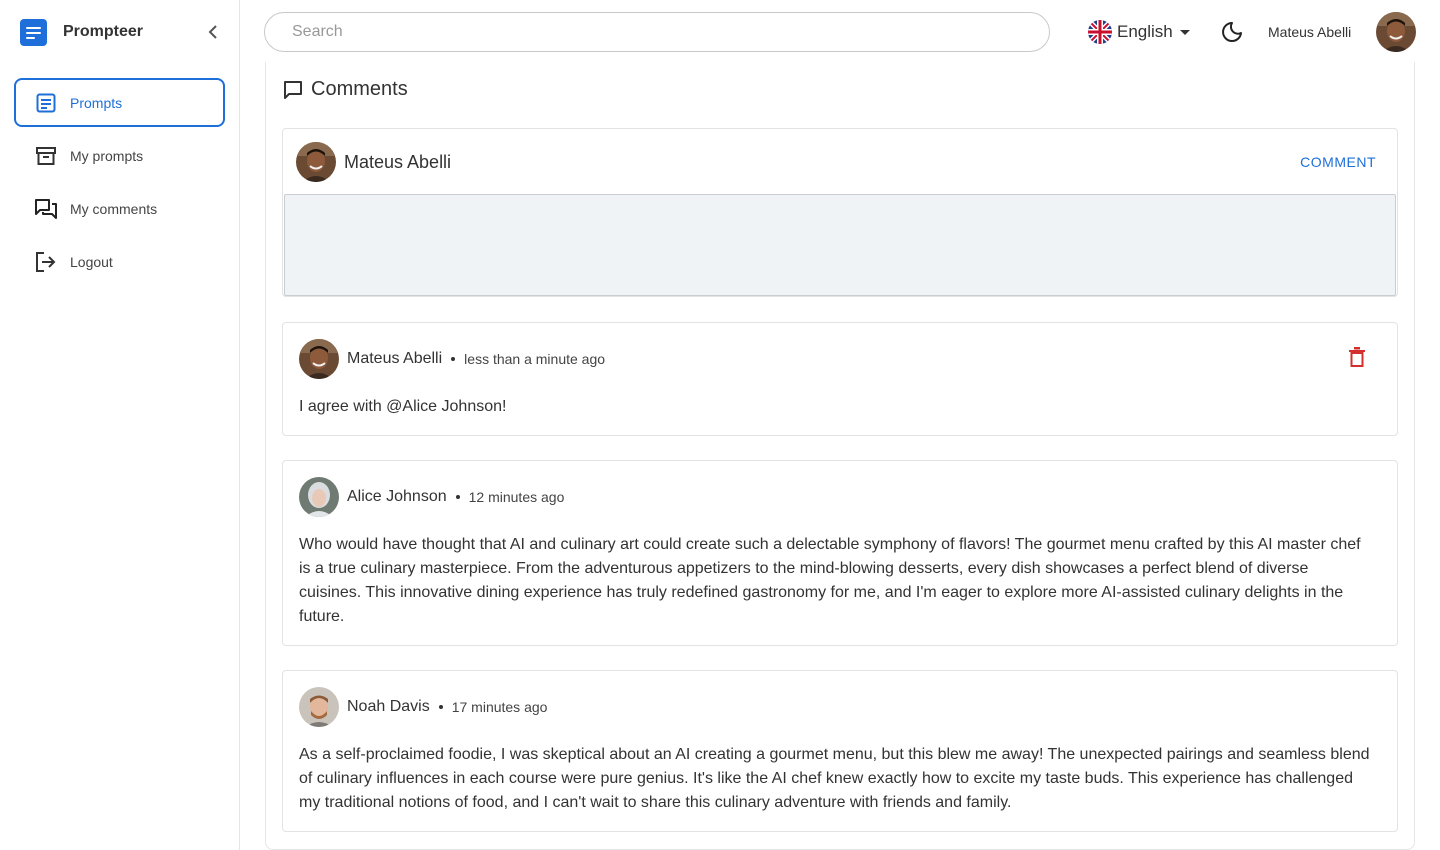 The height and width of the screenshot is (850, 1440). I want to click on archive-icon, so click(46, 156).